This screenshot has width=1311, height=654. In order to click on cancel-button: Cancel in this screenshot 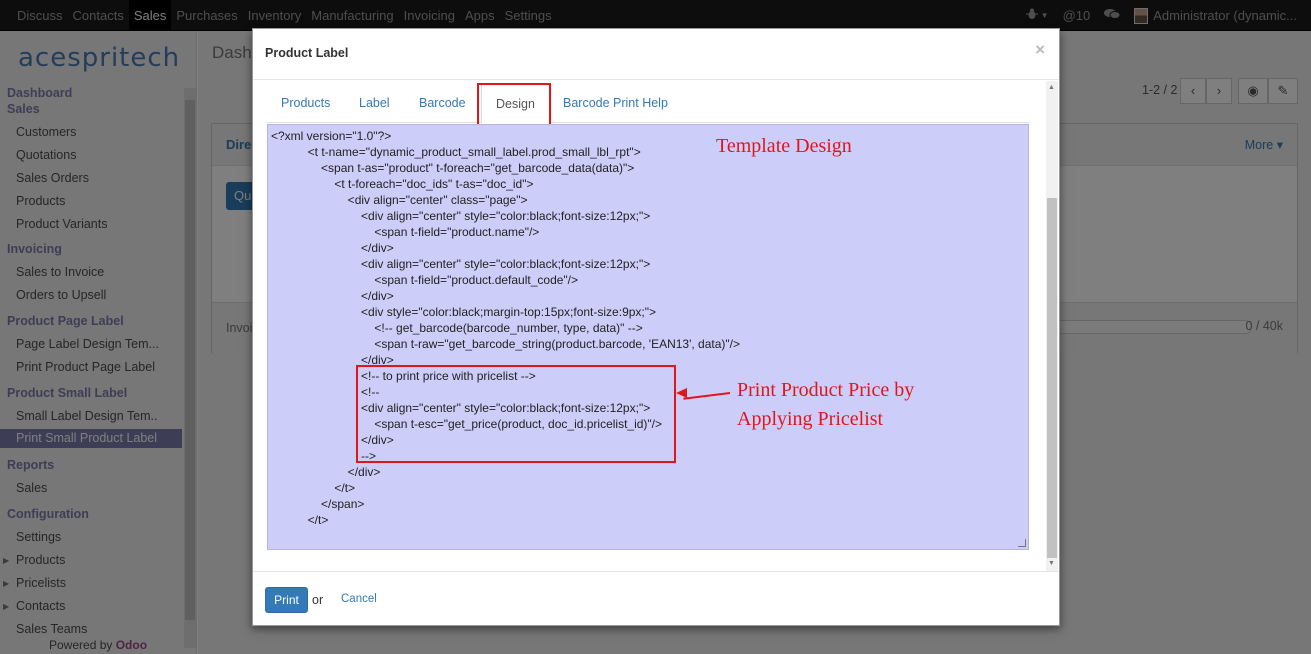, I will do `click(359, 599)`.